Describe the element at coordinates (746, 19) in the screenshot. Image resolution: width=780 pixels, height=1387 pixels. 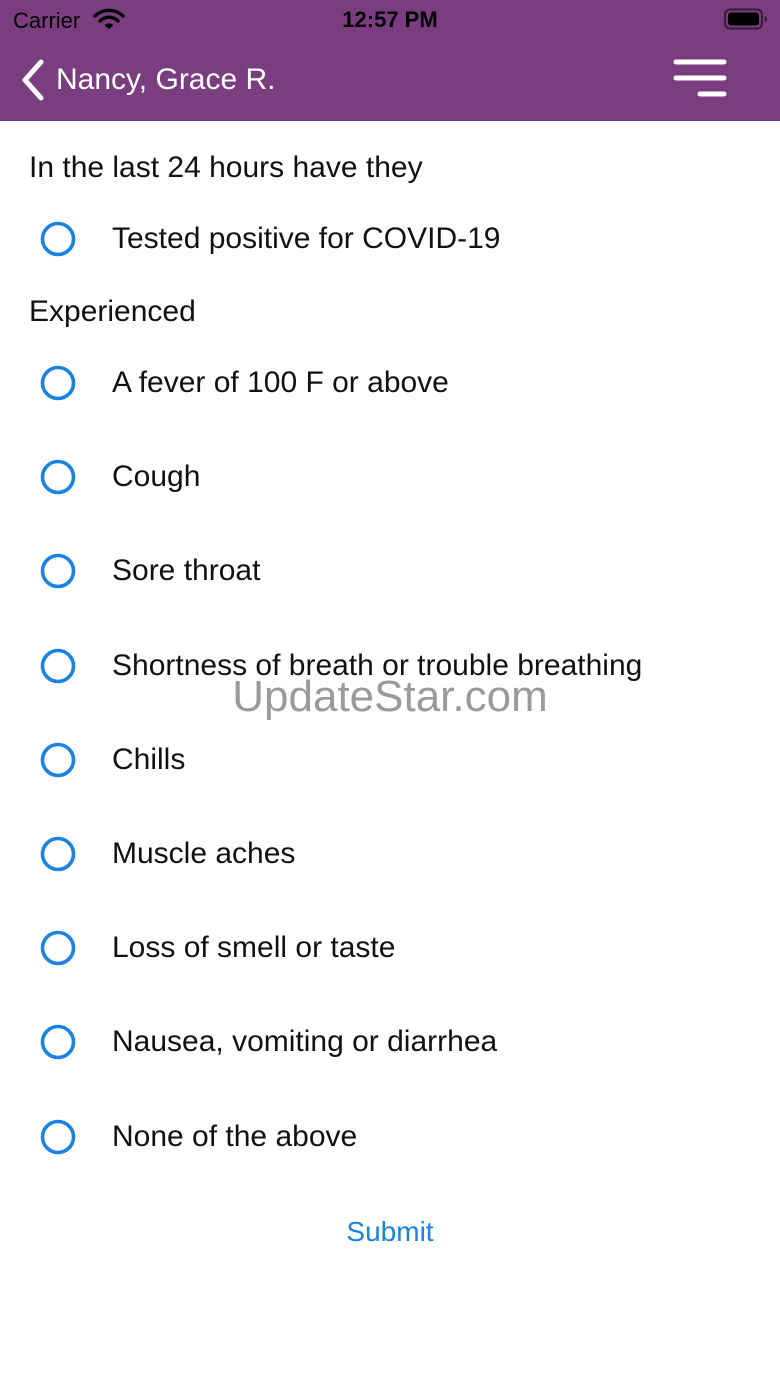
I see `battery-icon` at that location.